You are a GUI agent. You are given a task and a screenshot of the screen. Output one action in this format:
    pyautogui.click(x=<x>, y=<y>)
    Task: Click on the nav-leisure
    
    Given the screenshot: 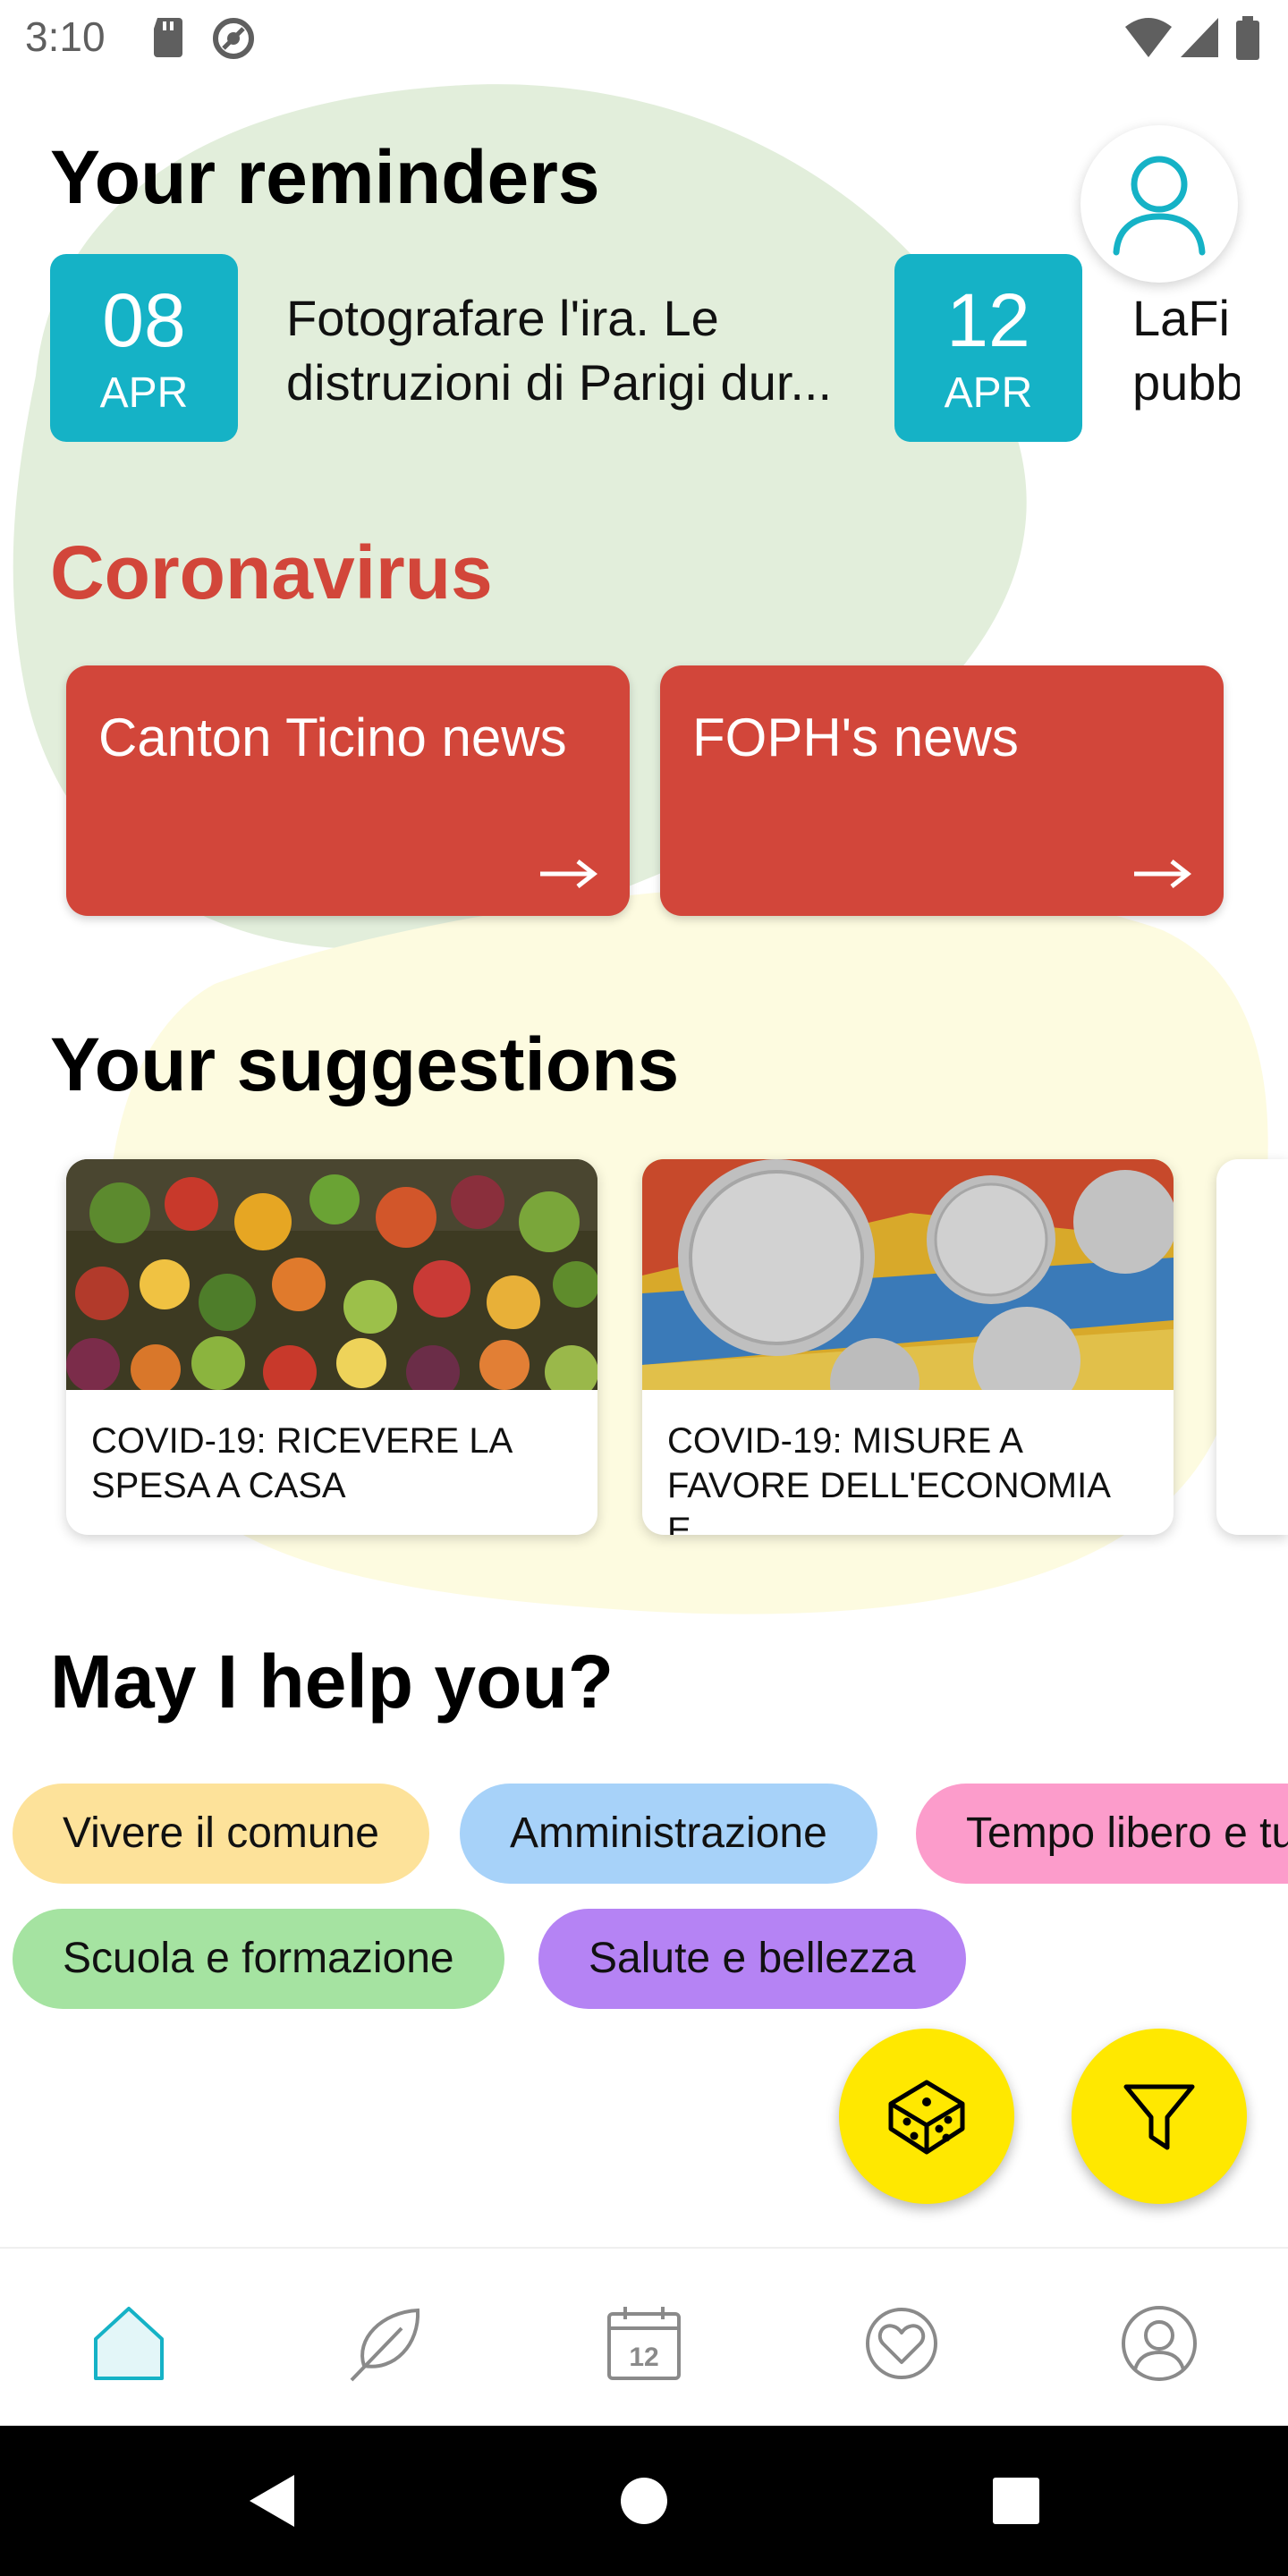 What is the action you would take?
    pyautogui.click(x=386, y=2343)
    